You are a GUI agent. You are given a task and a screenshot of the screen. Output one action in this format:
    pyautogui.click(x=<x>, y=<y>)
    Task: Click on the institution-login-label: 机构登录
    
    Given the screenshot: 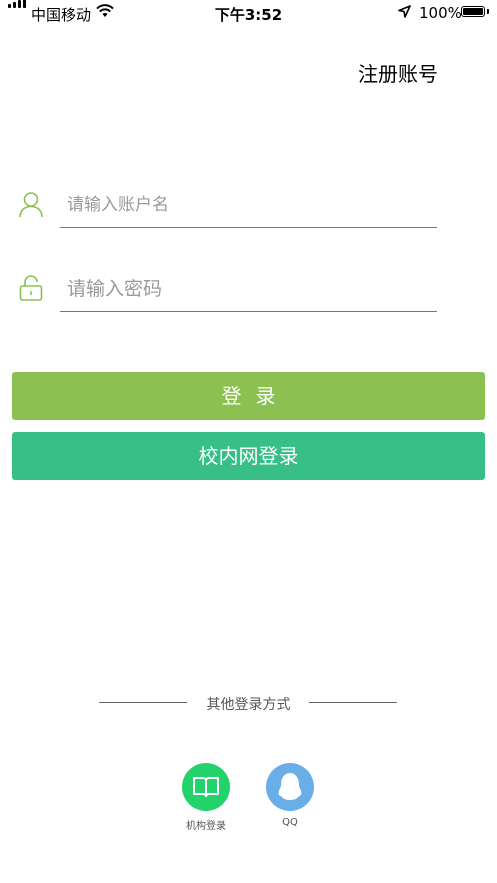 What is the action you would take?
    pyautogui.click(x=206, y=826)
    